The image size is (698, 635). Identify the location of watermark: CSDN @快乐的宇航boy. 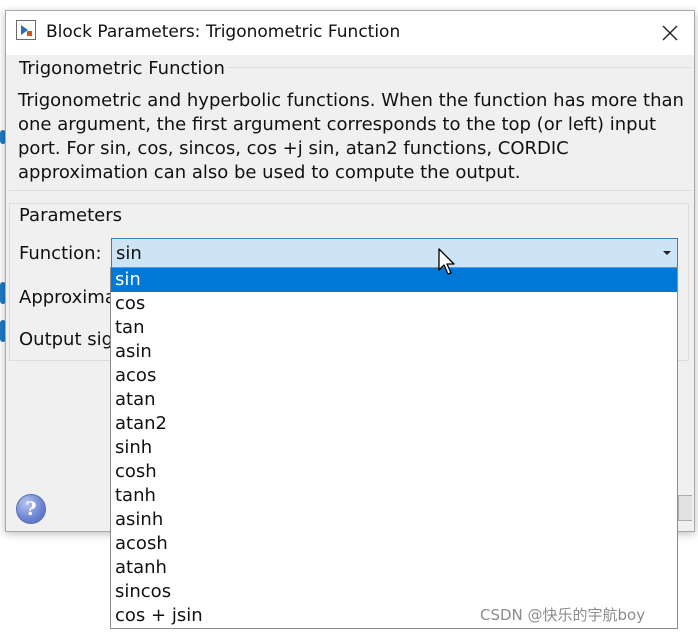
(563, 615).